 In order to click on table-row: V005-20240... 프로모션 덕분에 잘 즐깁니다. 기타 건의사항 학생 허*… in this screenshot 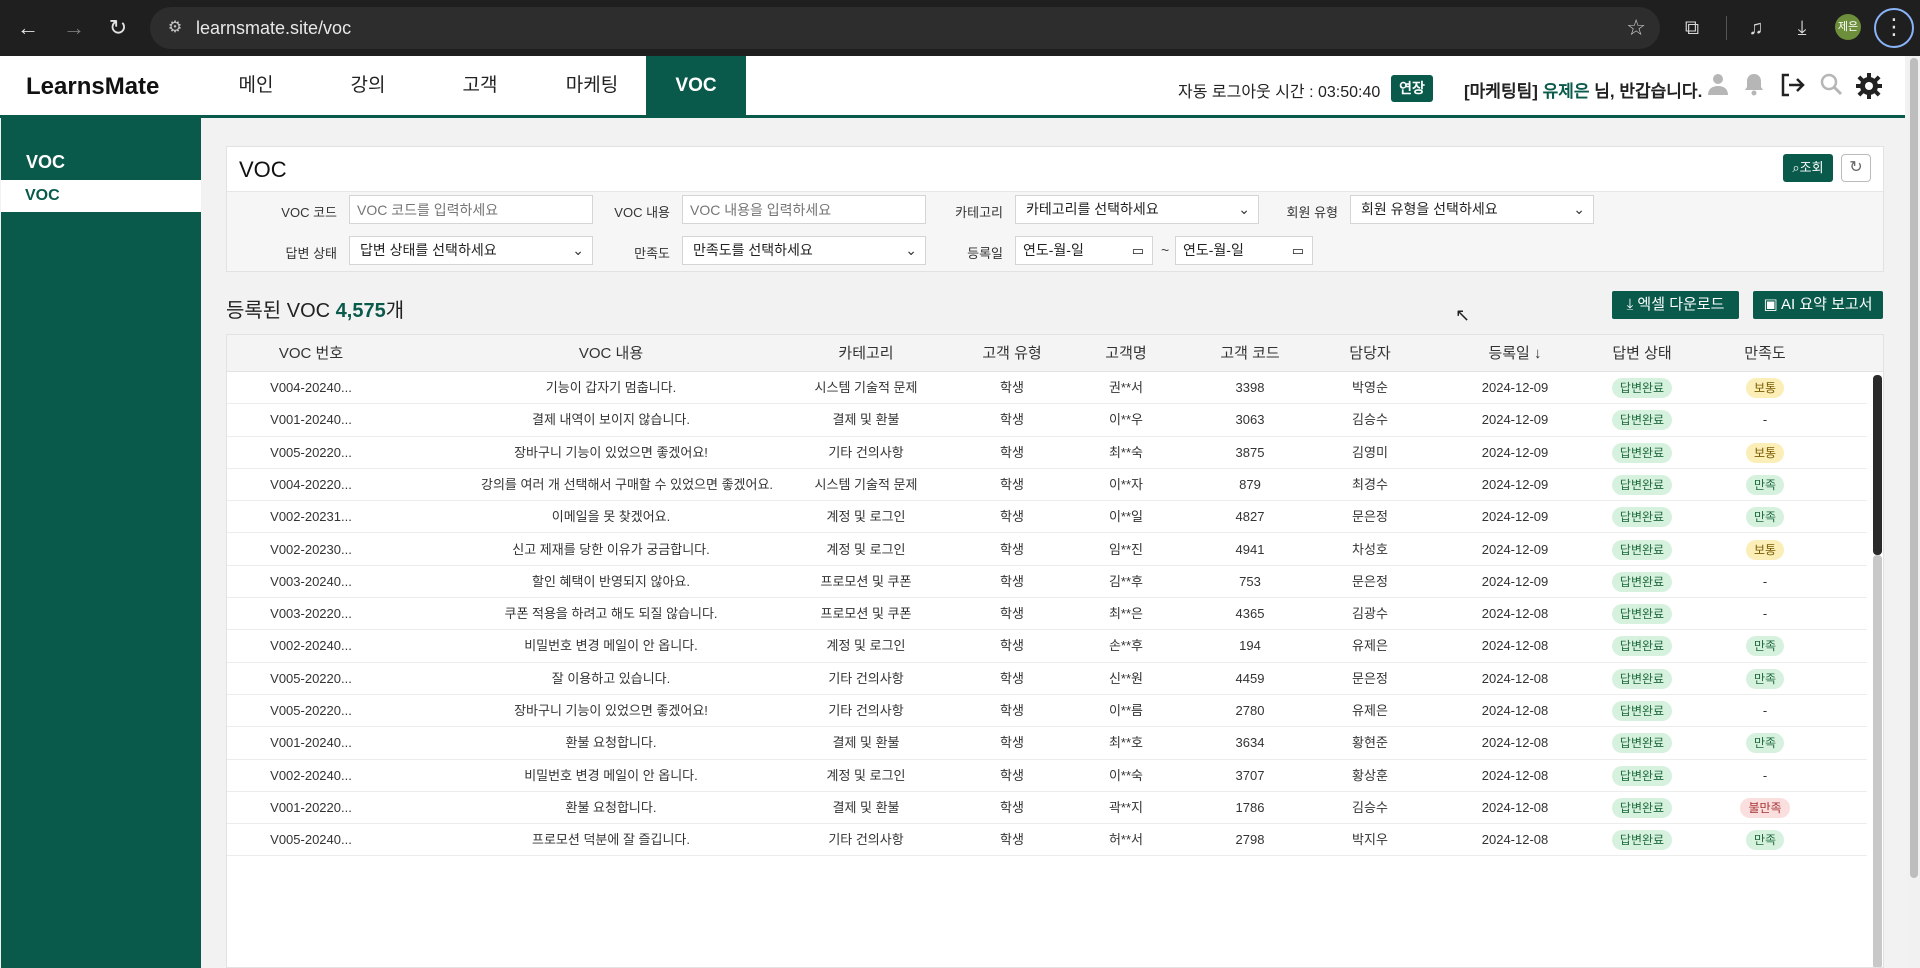, I will do `click(1047, 840)`.